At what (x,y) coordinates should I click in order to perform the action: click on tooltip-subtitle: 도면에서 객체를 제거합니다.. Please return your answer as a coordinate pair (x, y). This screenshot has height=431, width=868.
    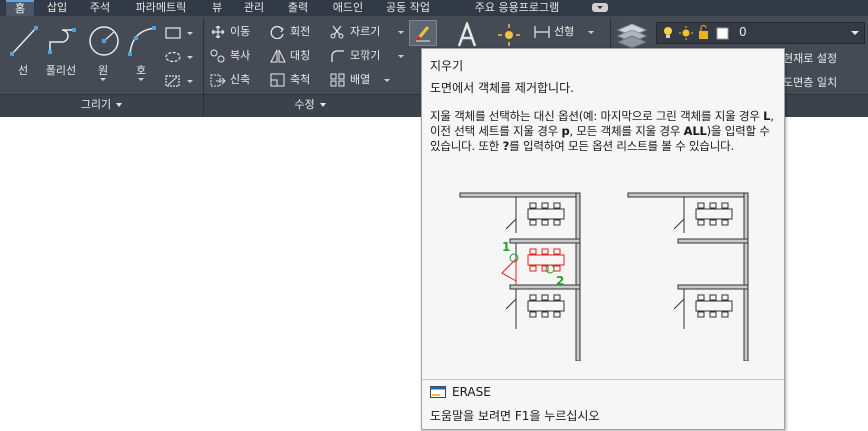
    Looking at the image, I should click on (502, 88).